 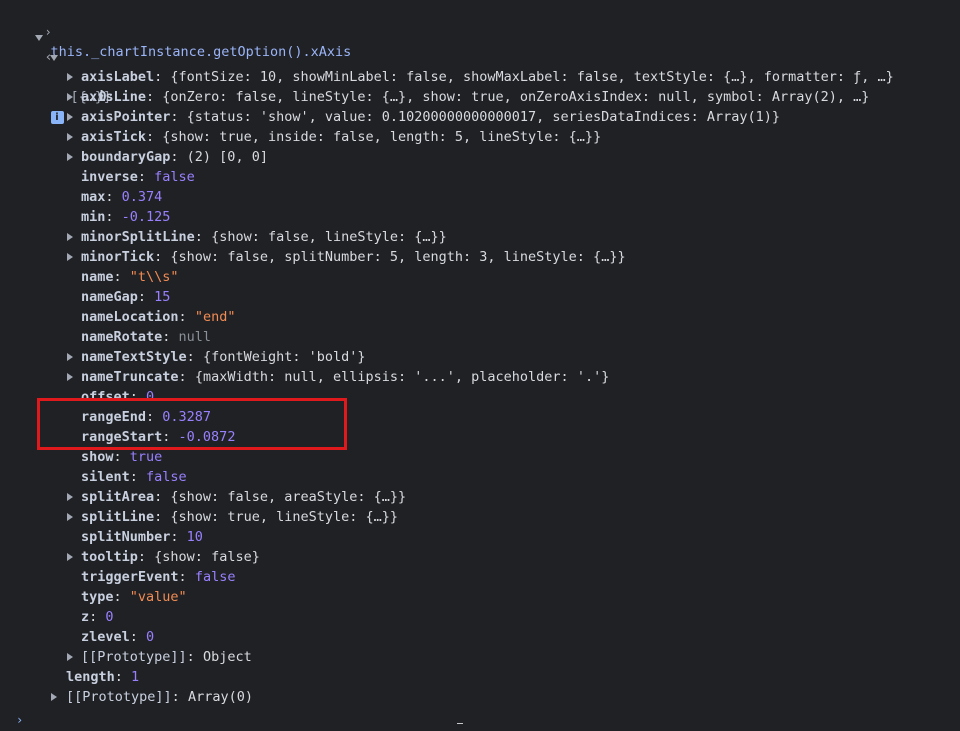 I want to click on property-value: "value", so click(x=158, y=597).